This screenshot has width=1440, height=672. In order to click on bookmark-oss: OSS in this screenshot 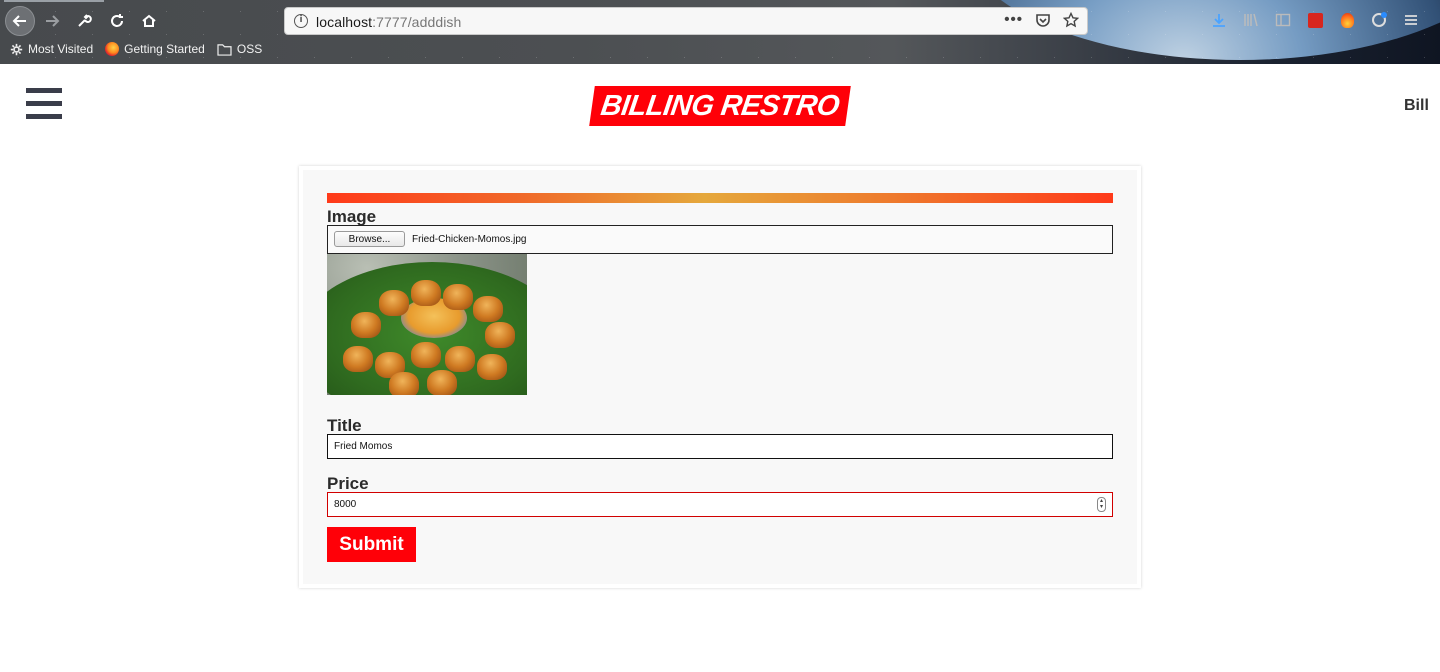, I will do `click(239, 49)`.